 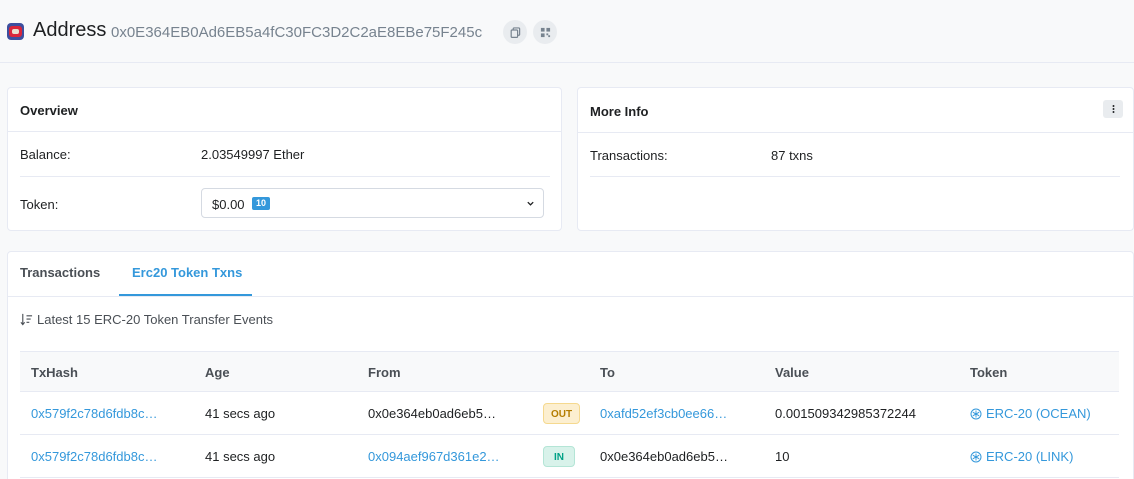 What do you see at coordinates (792, 155) in the screenshot?
I see `transactions-value: 87 txns` at bounding box center [792, 155].